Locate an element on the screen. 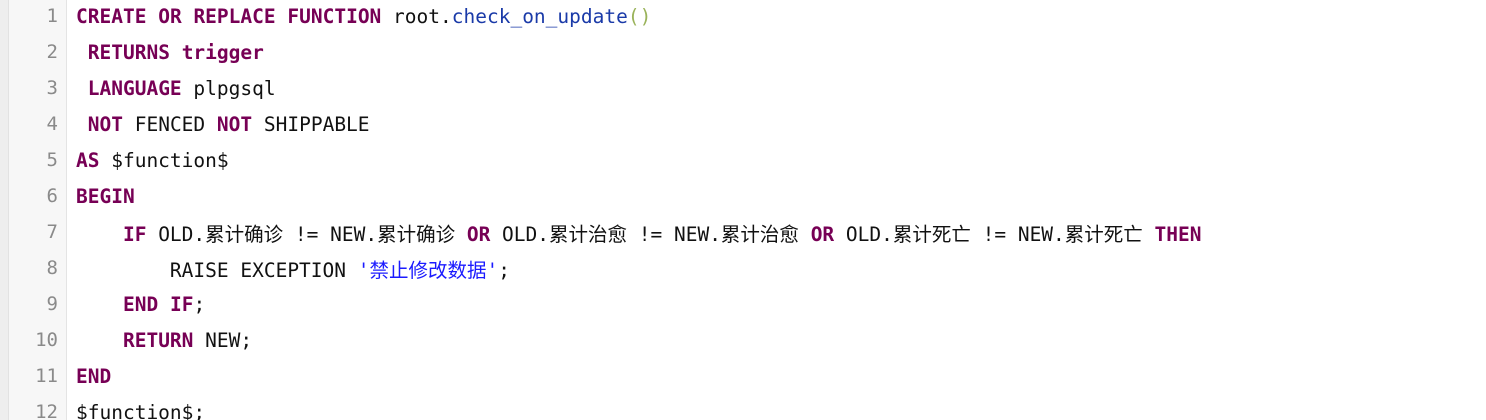 Image resolution: width=1486 pixels, height=420 pixels. code-text: END IF; is located at coordinates (140, 304).